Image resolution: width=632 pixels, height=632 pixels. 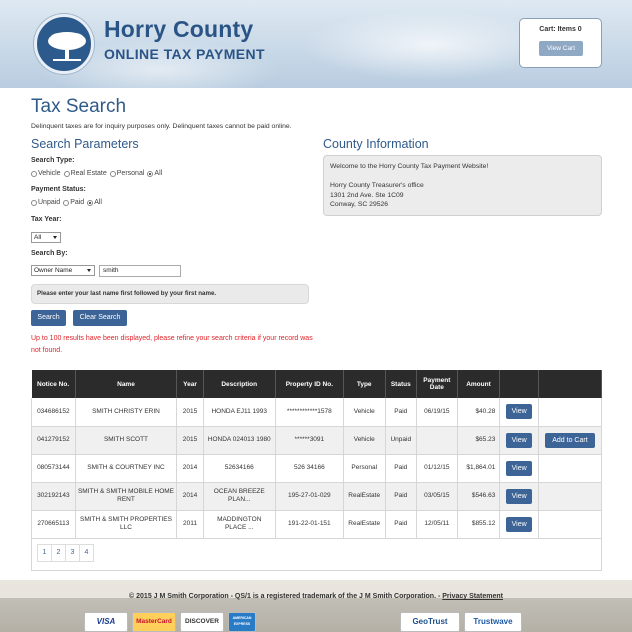 I want to click on cell-property-id: ******3091, so click(x=309, y=440).